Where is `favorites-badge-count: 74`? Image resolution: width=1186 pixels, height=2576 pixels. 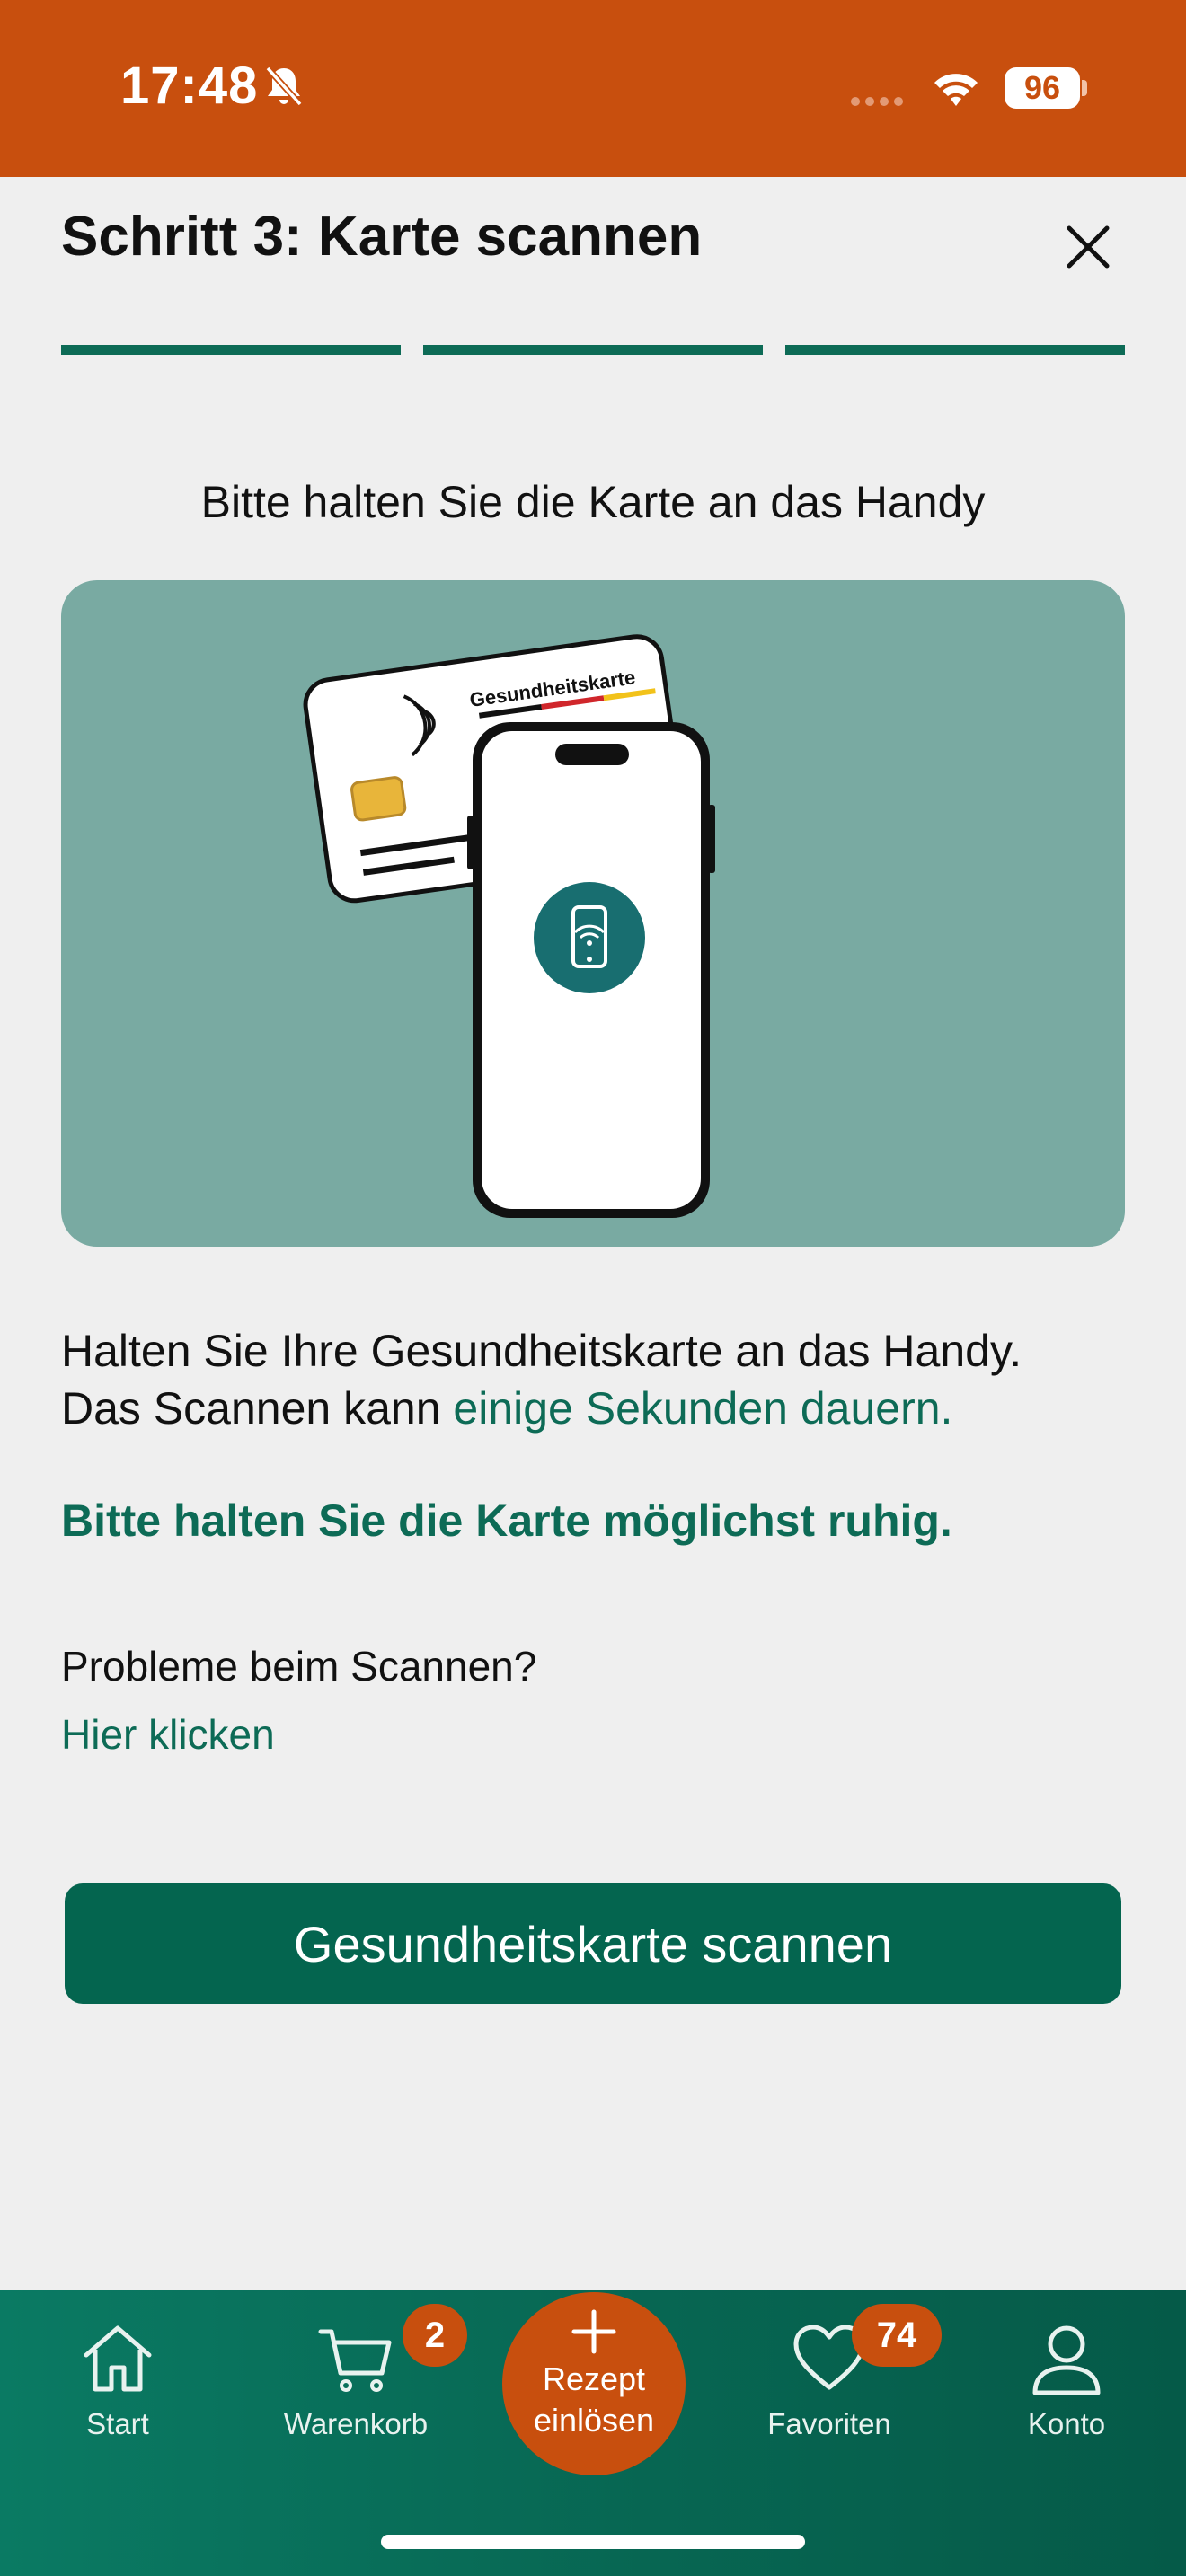 favorites-badge-count: 74 is located at coordinates (896, 2335).